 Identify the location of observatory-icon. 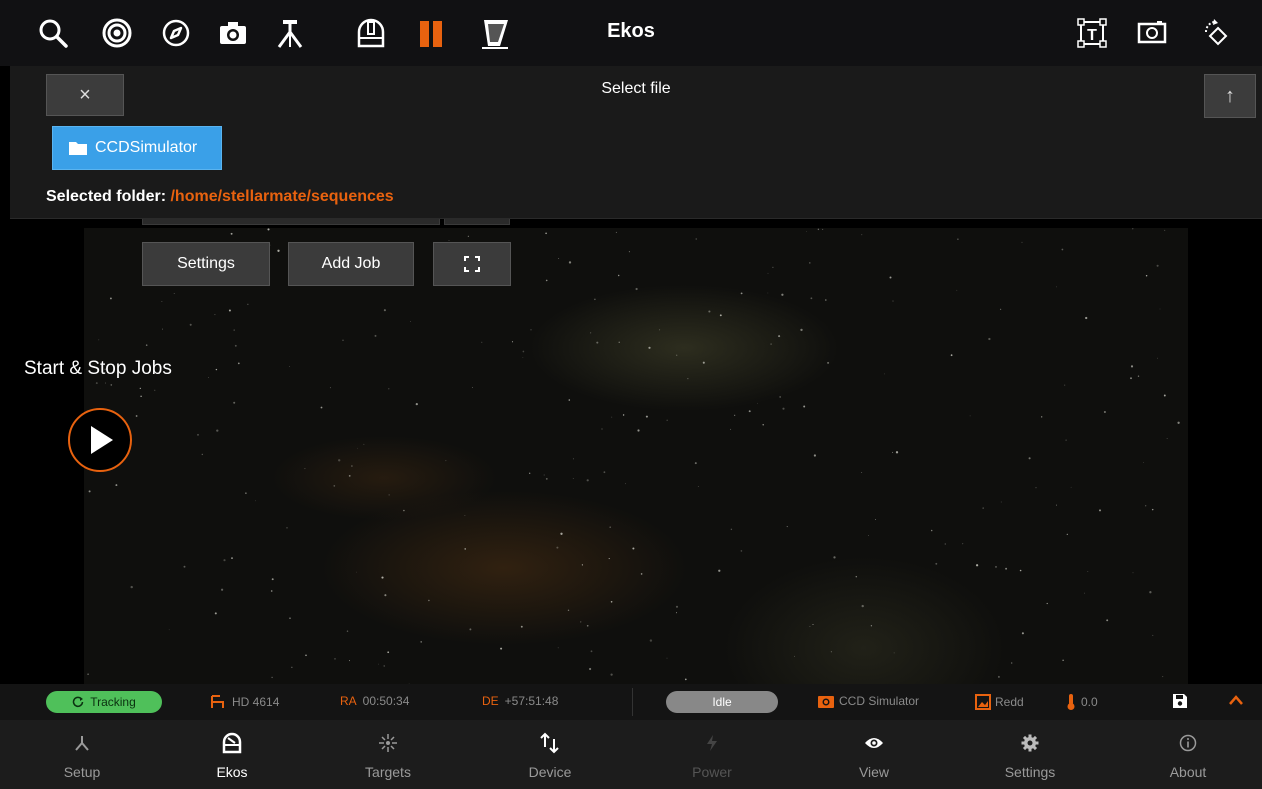
(371, 33).